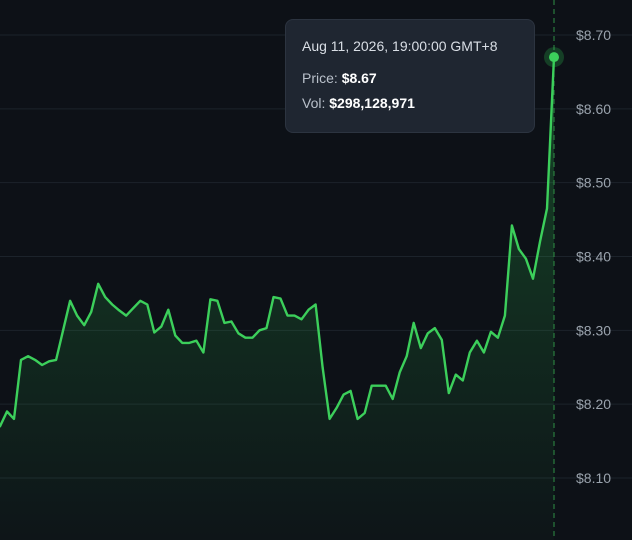 Image resolution: width=632 pixels, height=540 pixels. What do you see at coordinates (320, 78) in the screenshot?
I see `tooltip-price-label: Price:` at bounding box center [320, 78].